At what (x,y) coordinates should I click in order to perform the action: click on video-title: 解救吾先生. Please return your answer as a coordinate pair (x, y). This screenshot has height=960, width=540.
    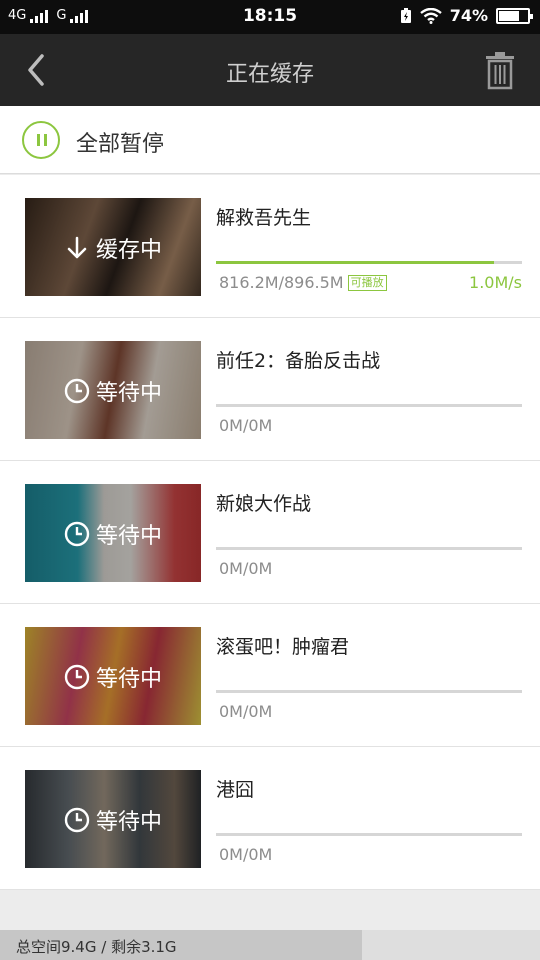
    Looking at the image, I should click on (264, 218).